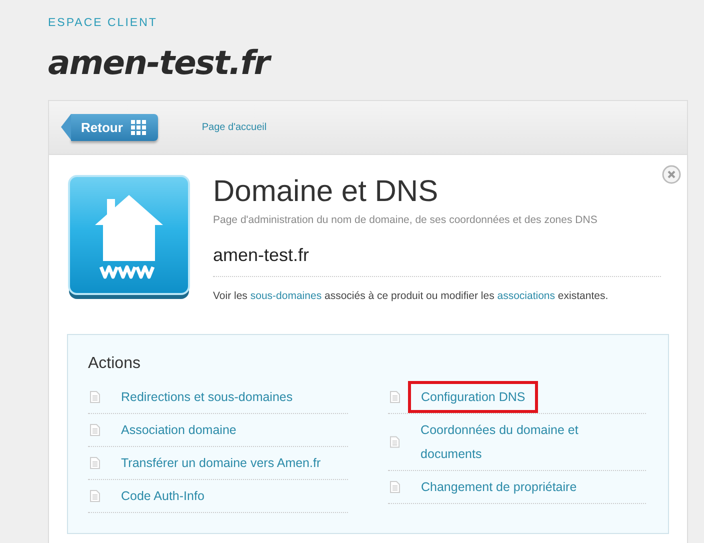 Image resolution: width=704 pixels, height=543 pixels. What do you see at coordinates (526, 296) in the screenshot?
I see `description-link: associations` at bounding box center [526, 296].